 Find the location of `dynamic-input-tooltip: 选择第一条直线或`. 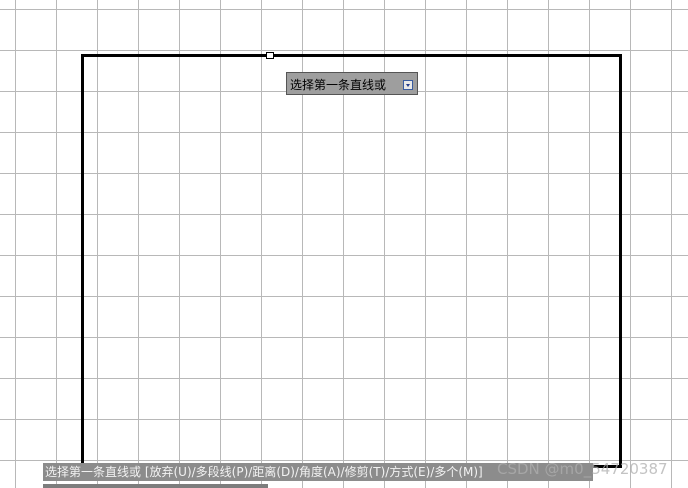

dynamic-input-tooltip: 选择第一条直线或 is located at coordinates (352, 83).